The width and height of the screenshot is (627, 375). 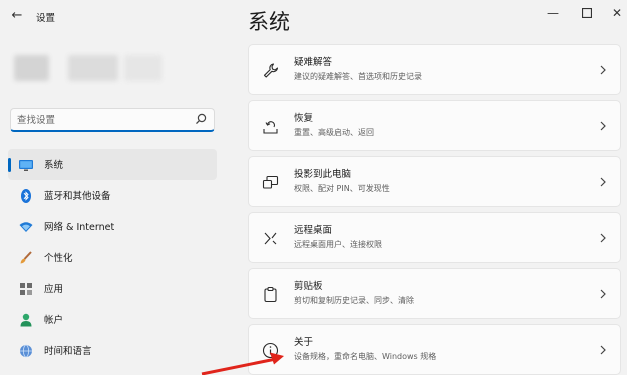 I want to click on title-bar: ← 设置 — ✕, so click(x=313, y=17).